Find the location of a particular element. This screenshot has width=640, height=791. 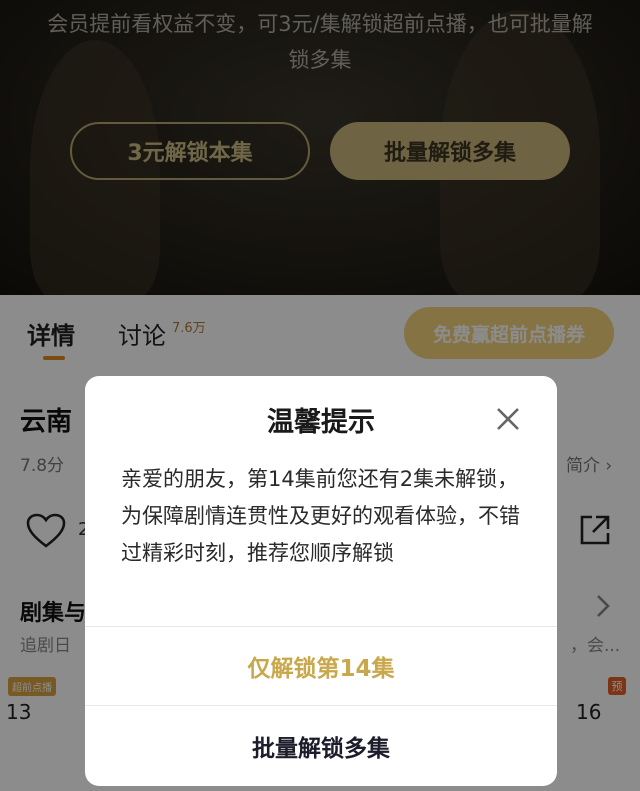

dialog-title: 温馨提示 is located at coordinates (321, 422).